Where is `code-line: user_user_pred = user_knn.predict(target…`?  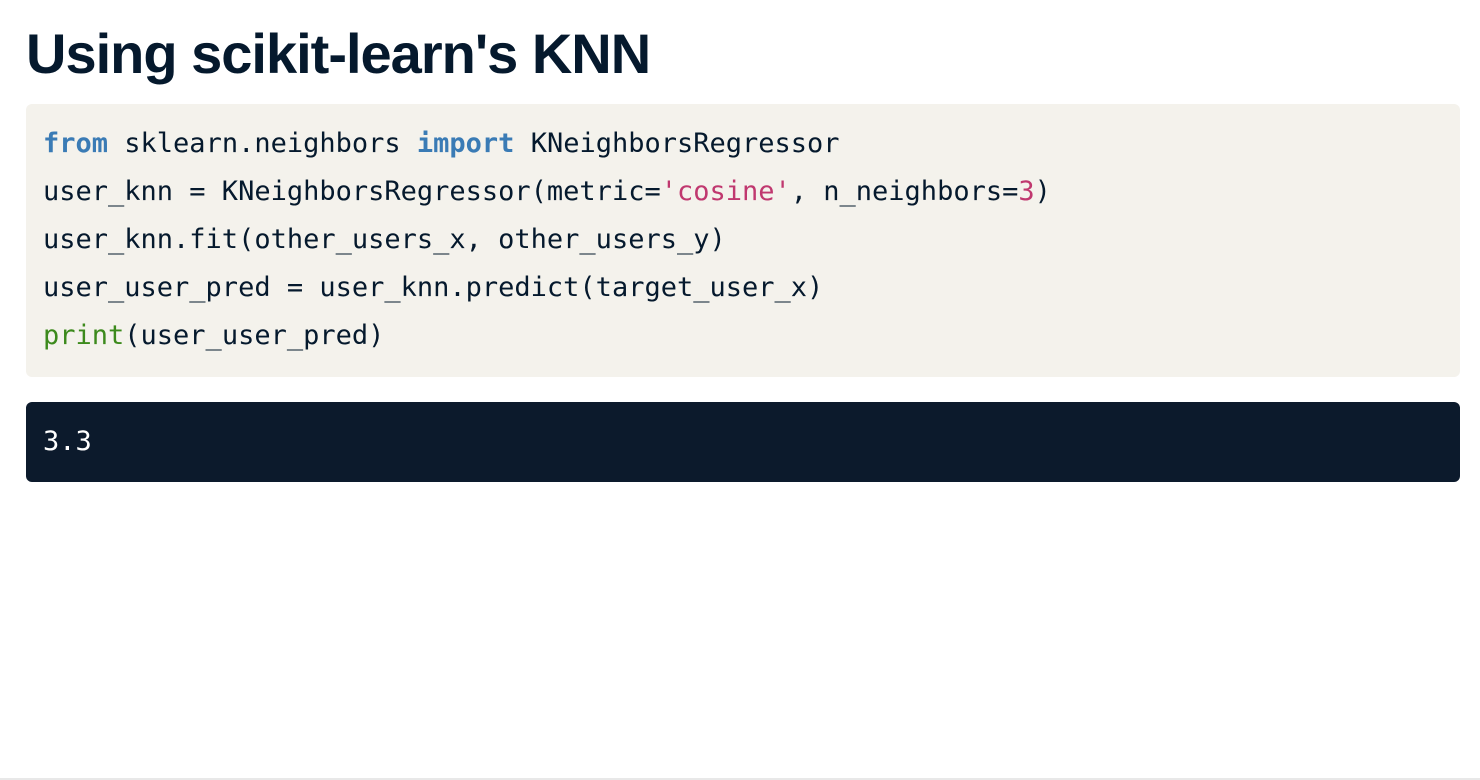 code-line: user_user_pred = user_knn.predict(target… is located at coordinates (751, 294).